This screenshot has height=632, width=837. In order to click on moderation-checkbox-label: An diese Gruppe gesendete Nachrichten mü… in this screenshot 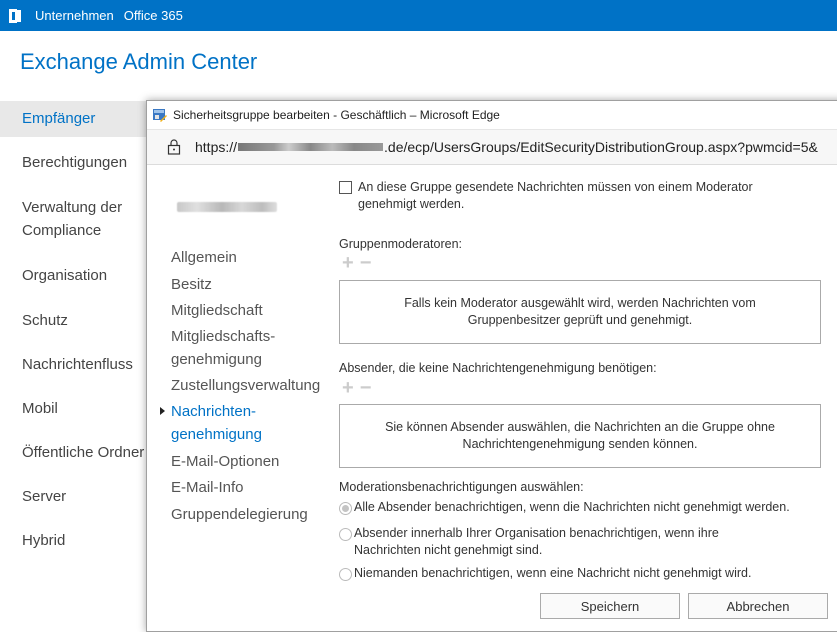, I will do `click(555, 195)`.